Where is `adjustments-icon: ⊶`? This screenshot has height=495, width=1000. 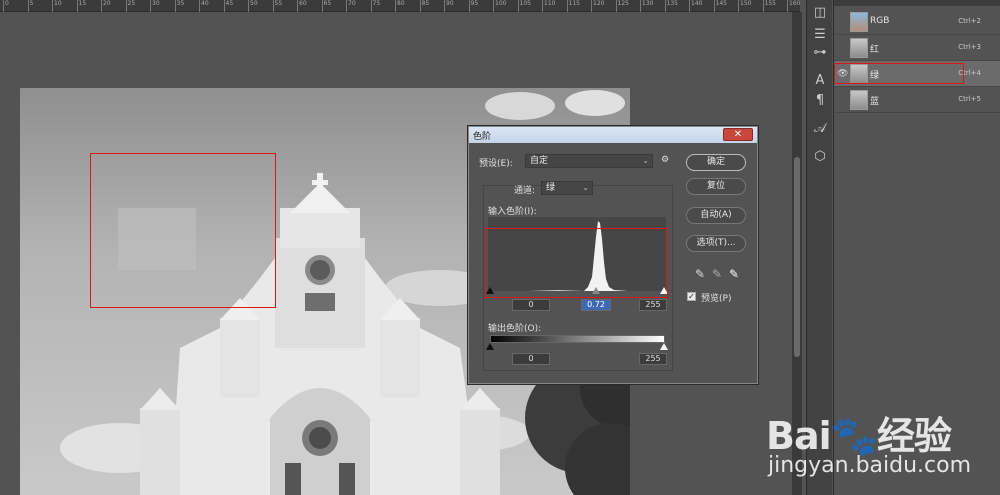
adjustments-icon: ⊶ is located at coordinates (820, 53).